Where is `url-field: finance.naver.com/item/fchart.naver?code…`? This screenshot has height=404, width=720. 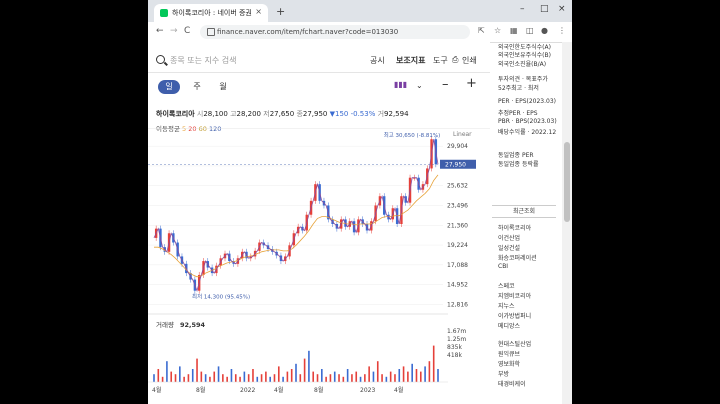
url-field: finance.naver.com/item/fchart.naver?code… is located at coordinates (335, 32).